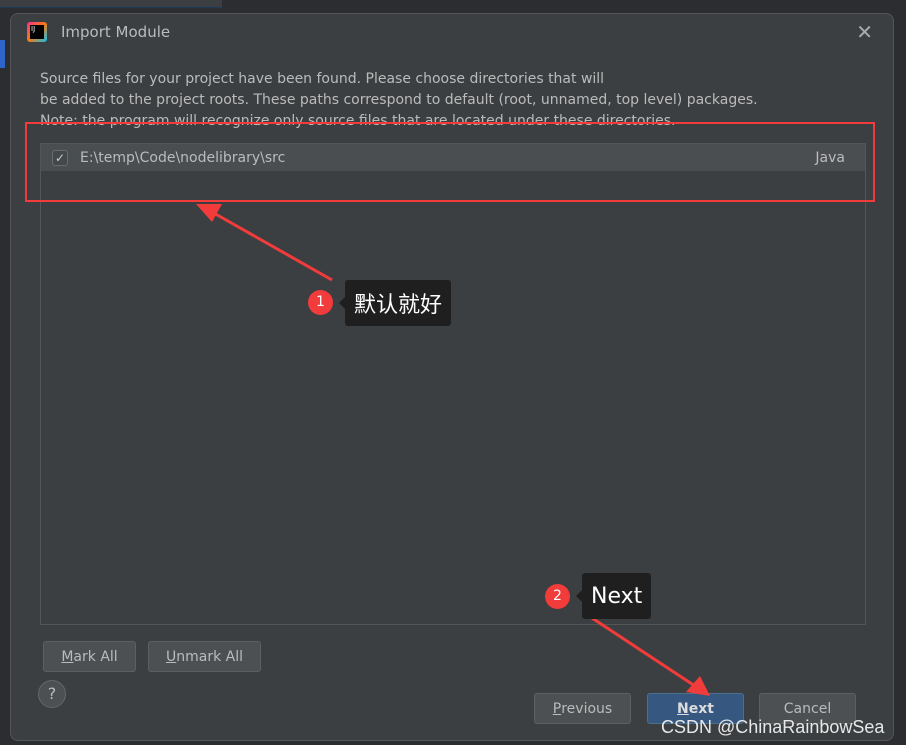 This screenshot has width=906, height=745. Describe the element at coordinates (320, 302) in the screenshot. I see `annotation-number-1: 1` at that location.